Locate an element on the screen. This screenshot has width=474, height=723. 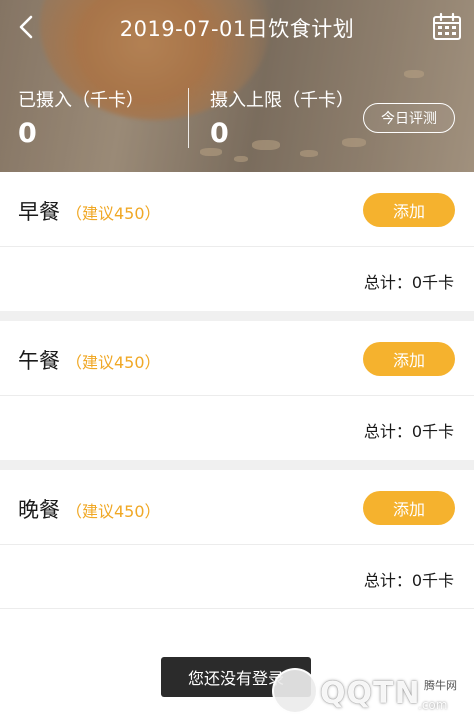
chevron-left-icon is located at coordinates (26, 27).